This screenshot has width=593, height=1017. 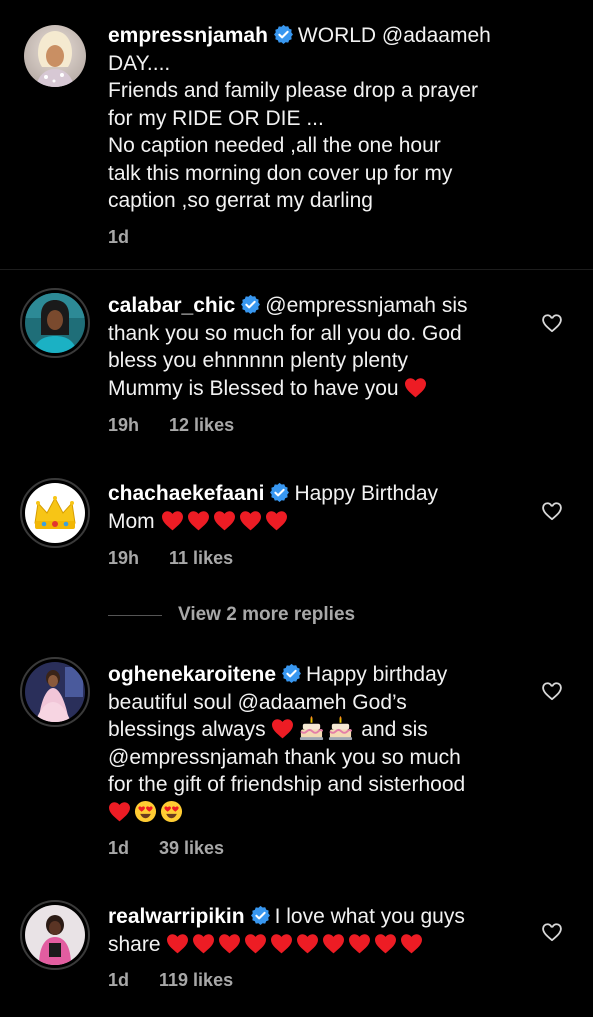 I want to click on avatar-crown-icon, so click(x=55, y=513).